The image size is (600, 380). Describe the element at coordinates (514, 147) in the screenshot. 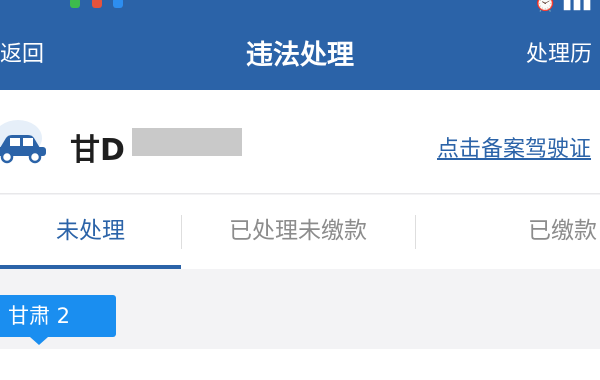

I see `register-license-link: 点击备案驾驶证` at that location.